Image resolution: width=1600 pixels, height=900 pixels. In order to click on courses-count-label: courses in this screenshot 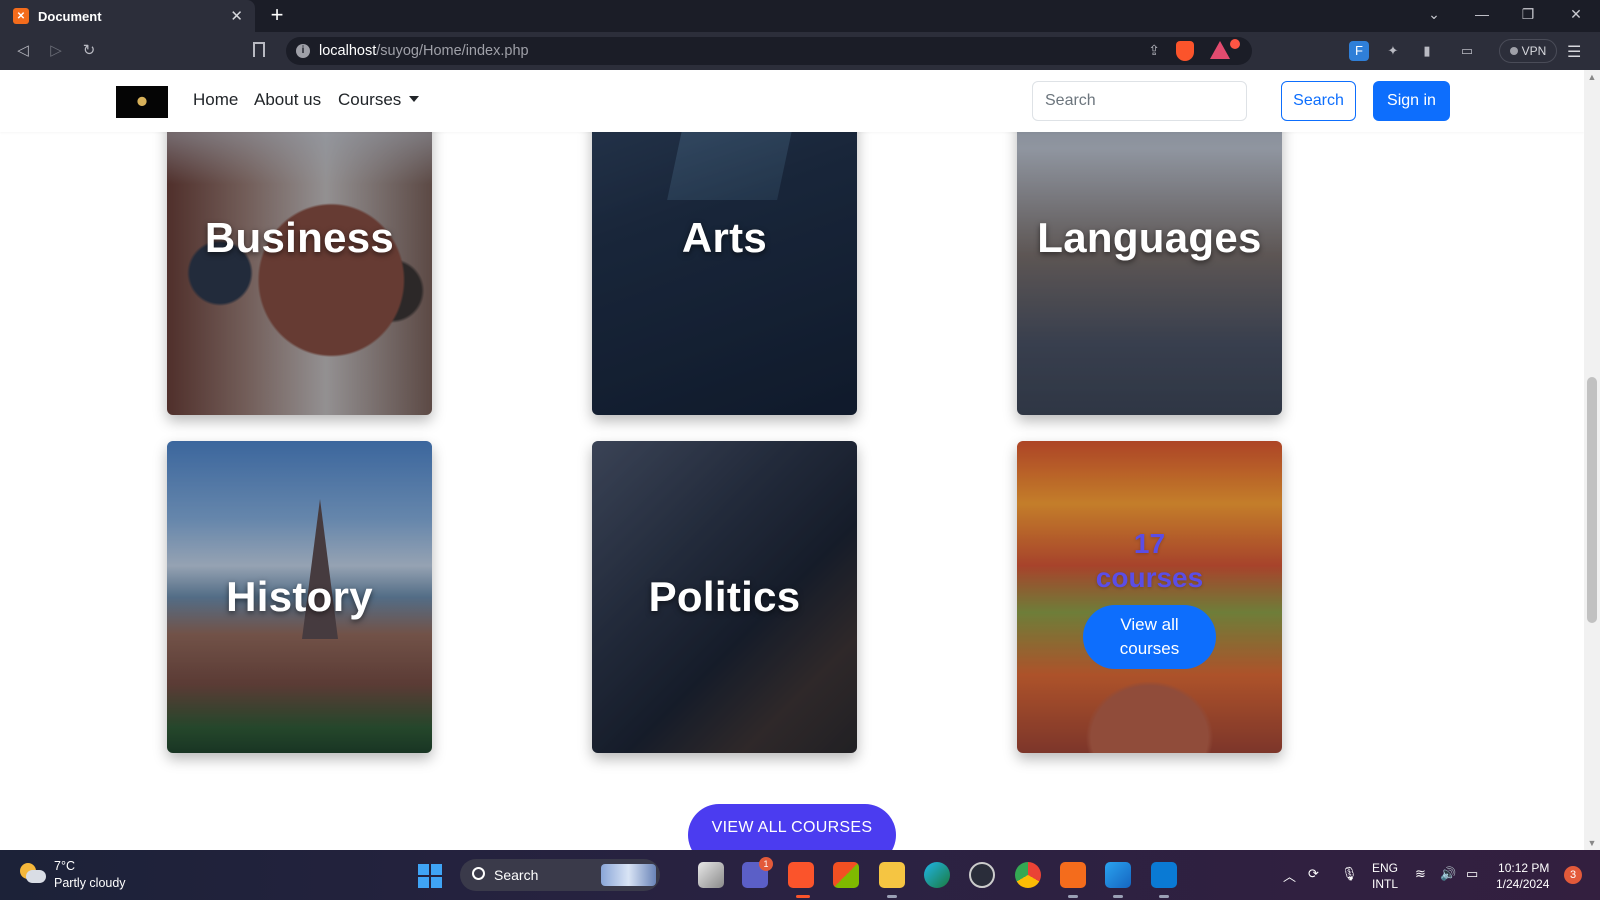, I will do `click(1149, 577)`.